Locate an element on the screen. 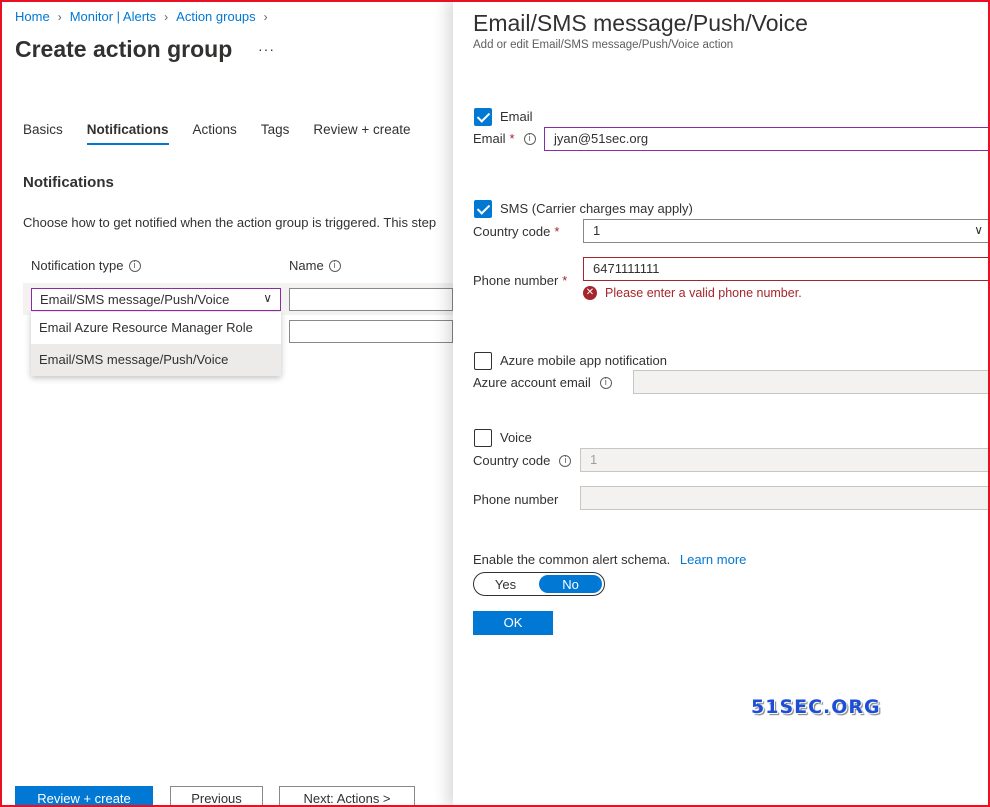 The width and height of the screenshot is (990, 807). email-field-label: Email * i is located at coordinates (504, 138).